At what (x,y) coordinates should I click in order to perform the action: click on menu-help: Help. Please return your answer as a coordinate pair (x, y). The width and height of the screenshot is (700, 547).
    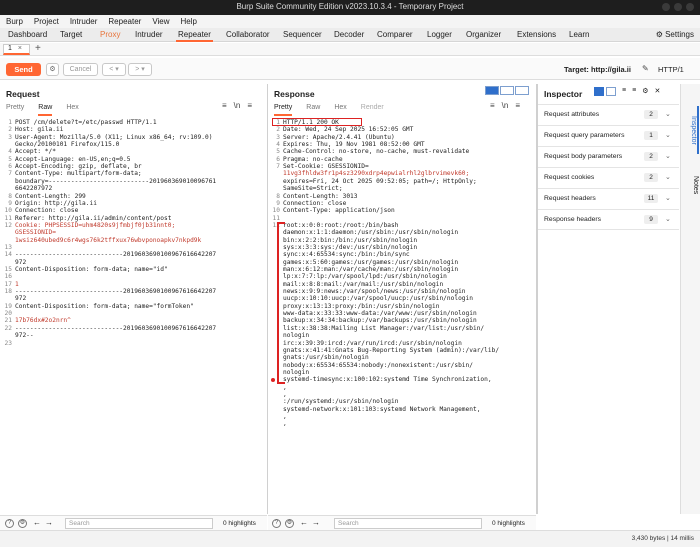
    Looking at the image, I should click on (189, 21).